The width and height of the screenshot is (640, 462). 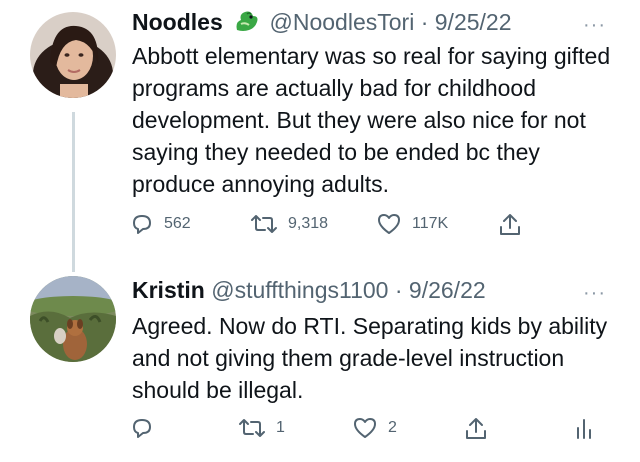 I want to click on display-name: Kristin, so click(x=168, y=290).